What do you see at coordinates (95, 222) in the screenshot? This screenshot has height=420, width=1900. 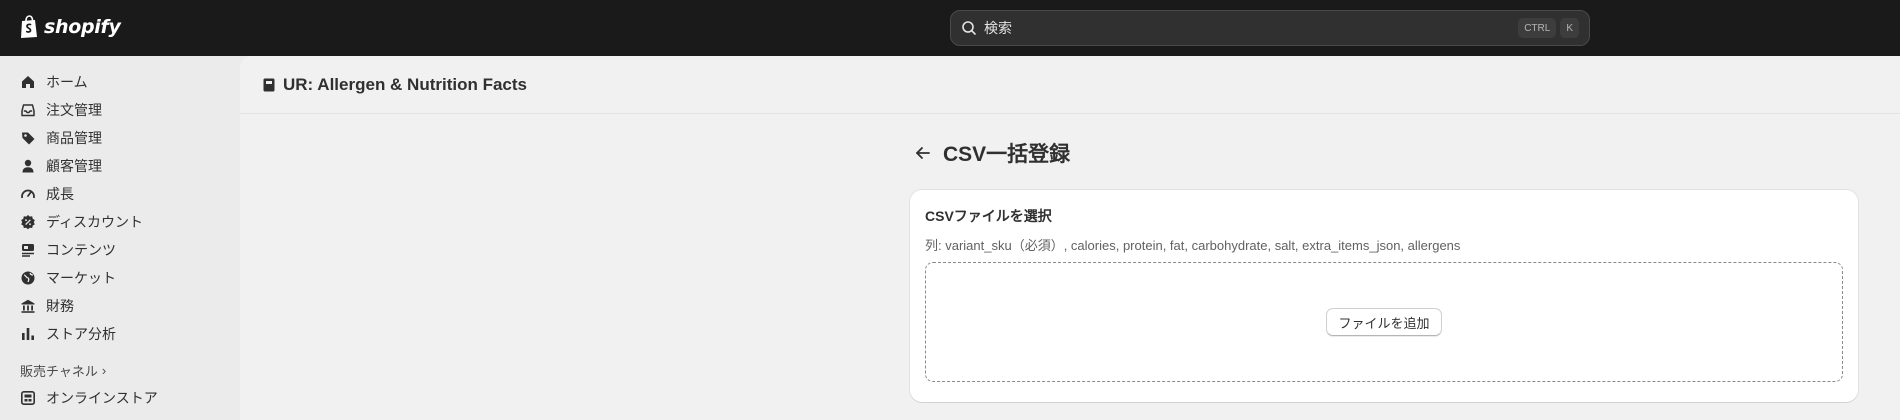 I see `sidebar-item-label: ディスカウント` at bounding box center [95, 222].